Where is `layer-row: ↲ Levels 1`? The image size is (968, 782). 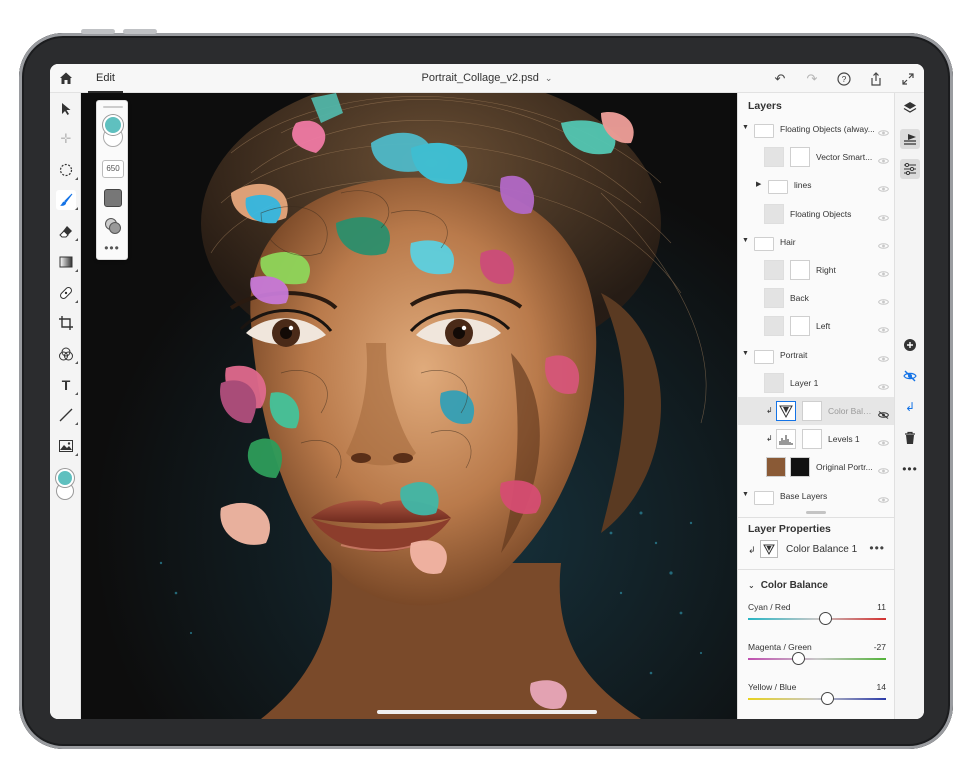 layer-row: ↲ Levels 1 is located at coordinates (816, 439).